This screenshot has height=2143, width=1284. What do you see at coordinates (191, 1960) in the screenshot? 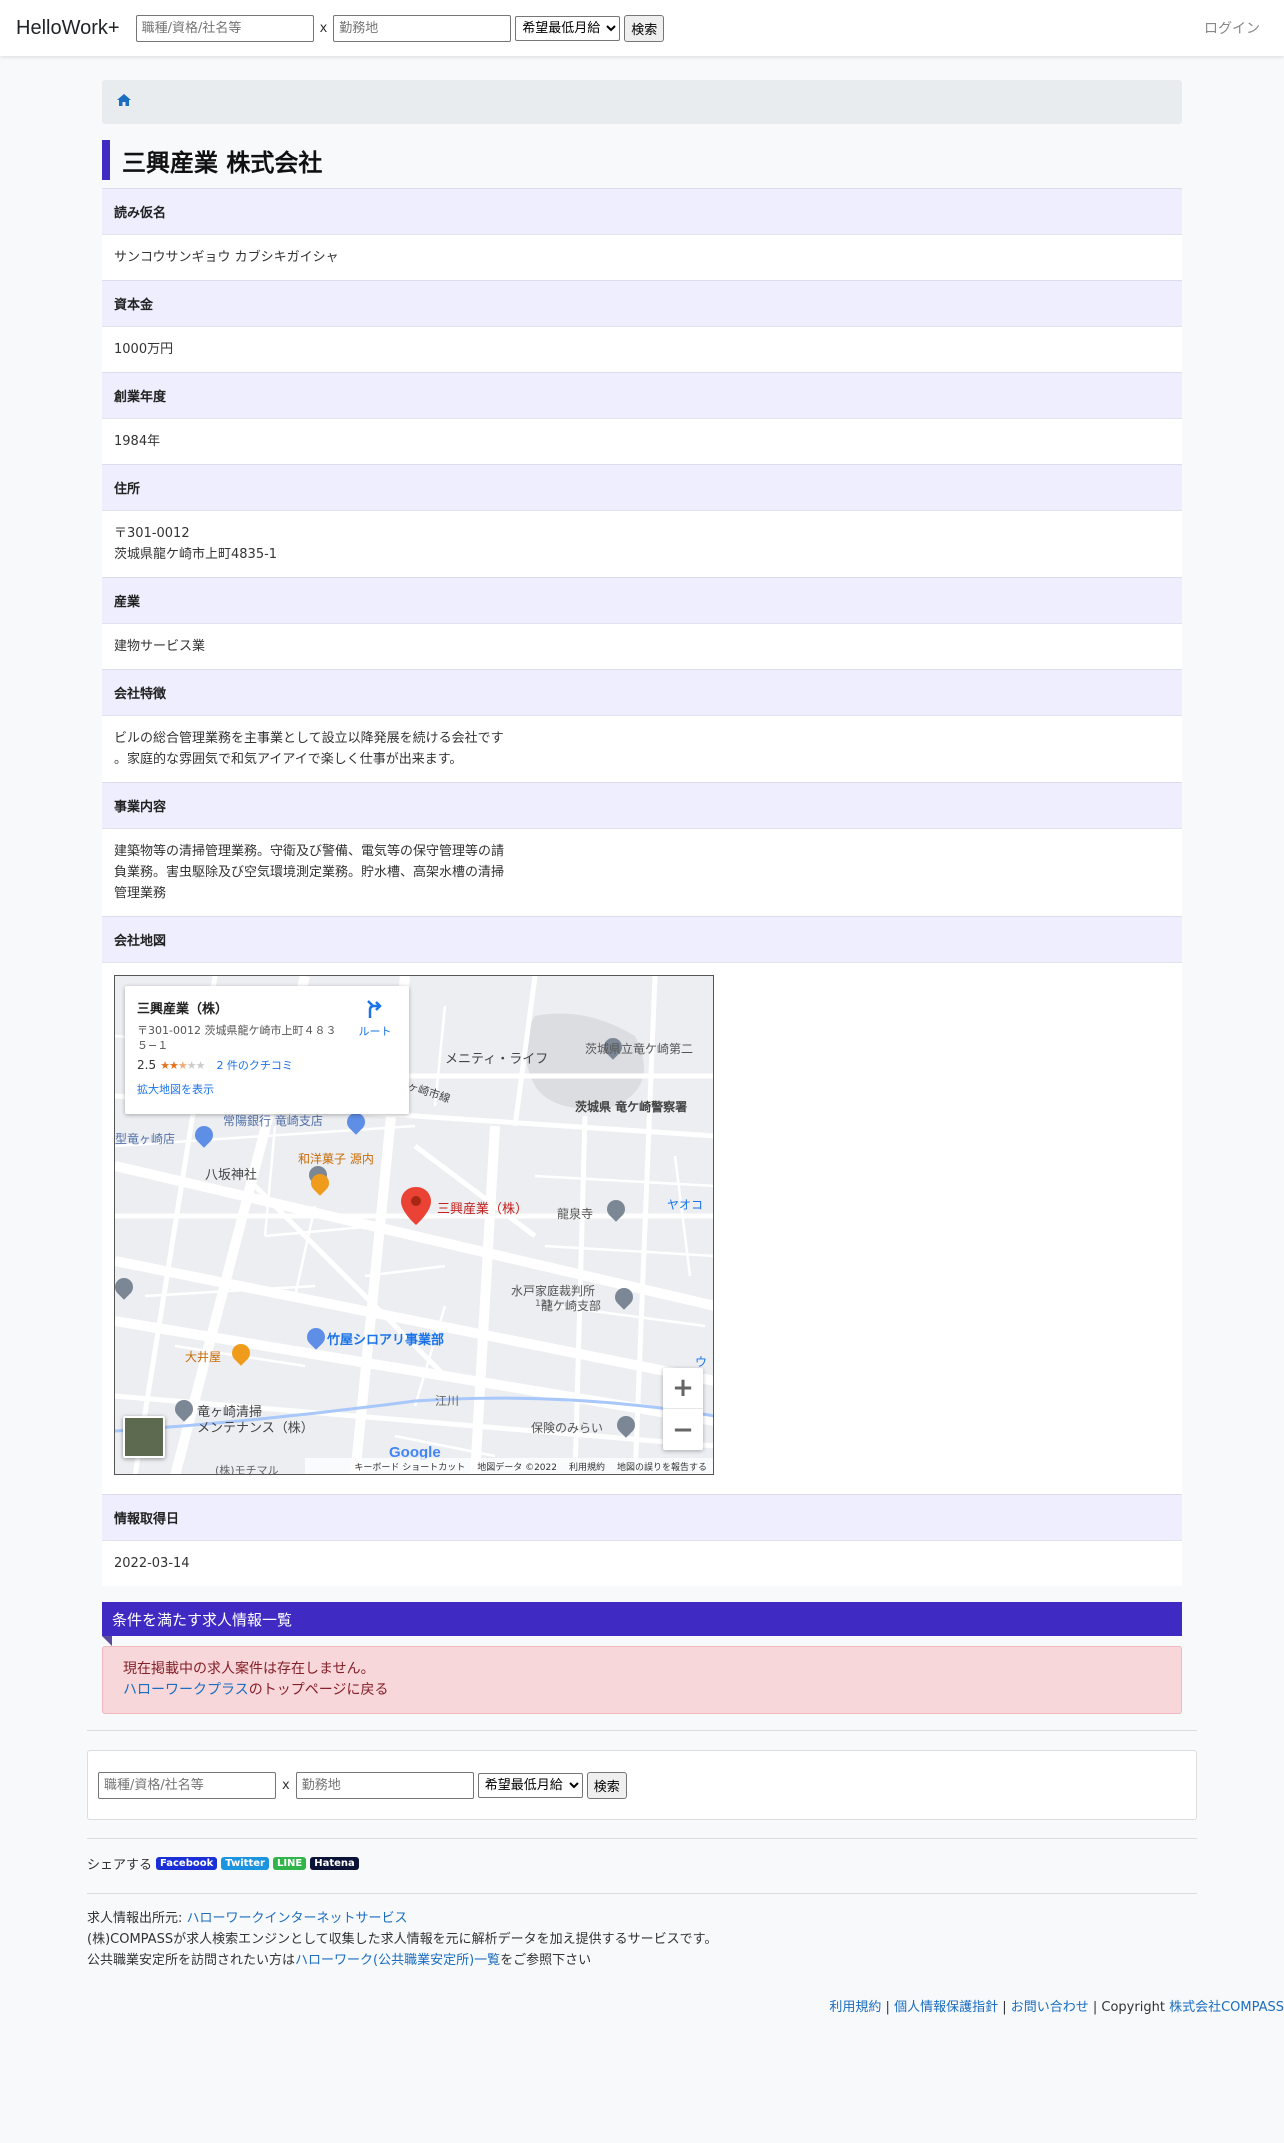
I see `office-prefix: 公共職業安定所を訪問されたい方は` at bounding box center [191, 1960].